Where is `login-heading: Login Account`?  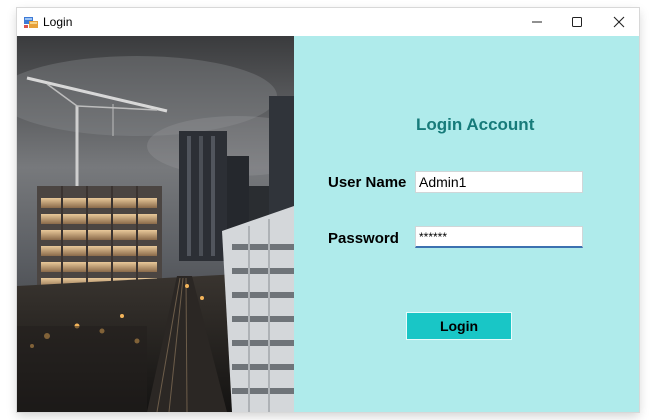 login-heading: Login Account is located at coordinates (475, 124).